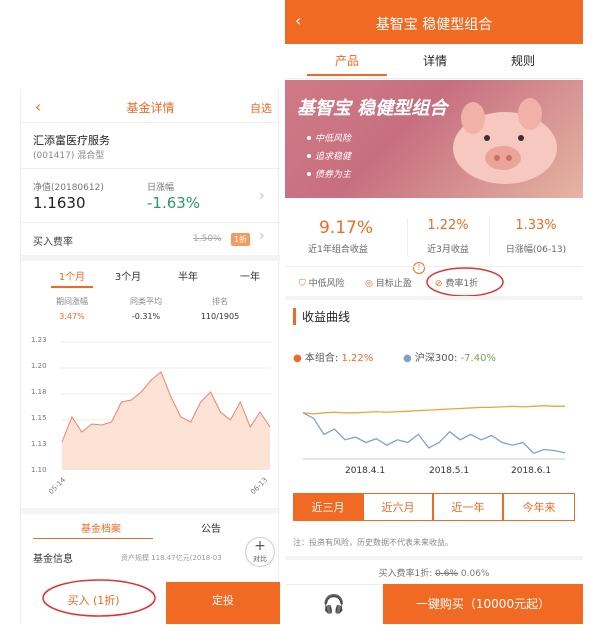 The width and height of the screenshot is (594, 625). Describe the element at coordinates (260, 546) in the screenshot. I see `plus-icon: +` at that location.